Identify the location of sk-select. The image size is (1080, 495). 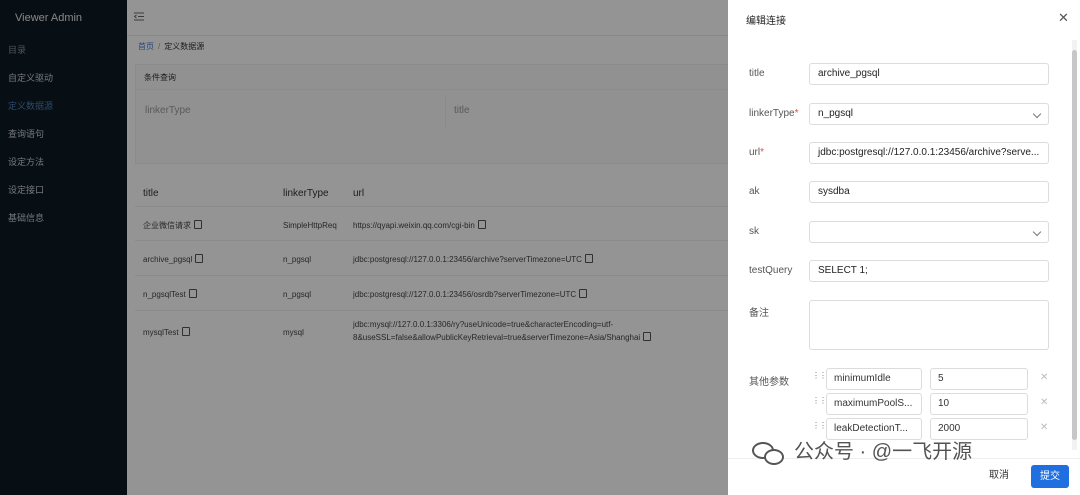
(929, 232).